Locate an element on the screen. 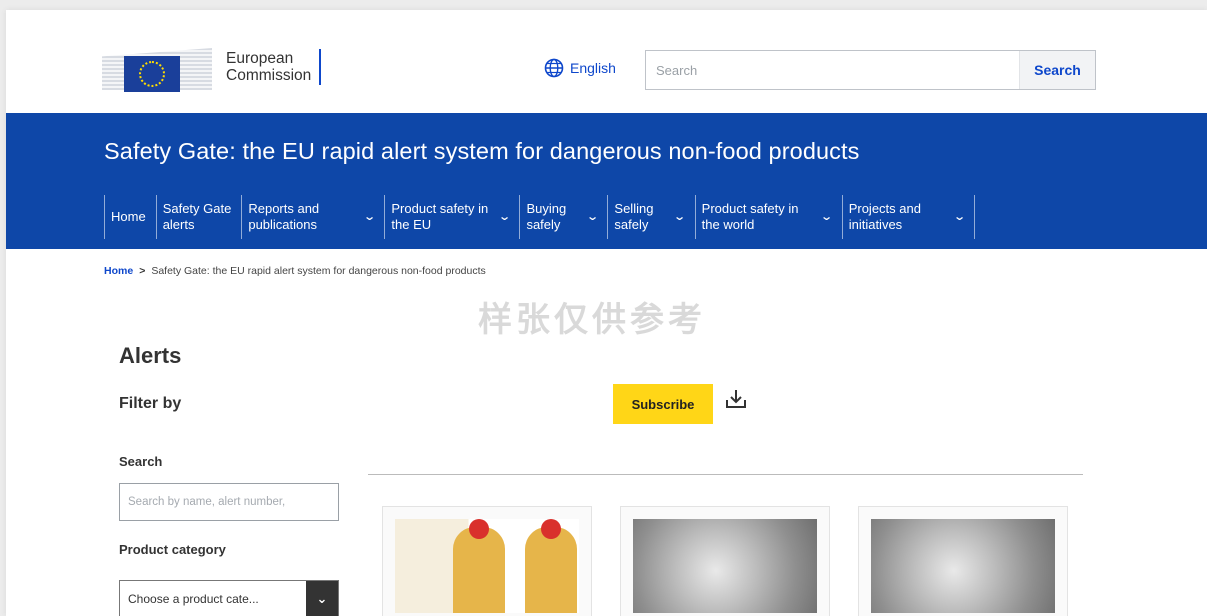  nav-label: Home is located at coordinates (128, 216).